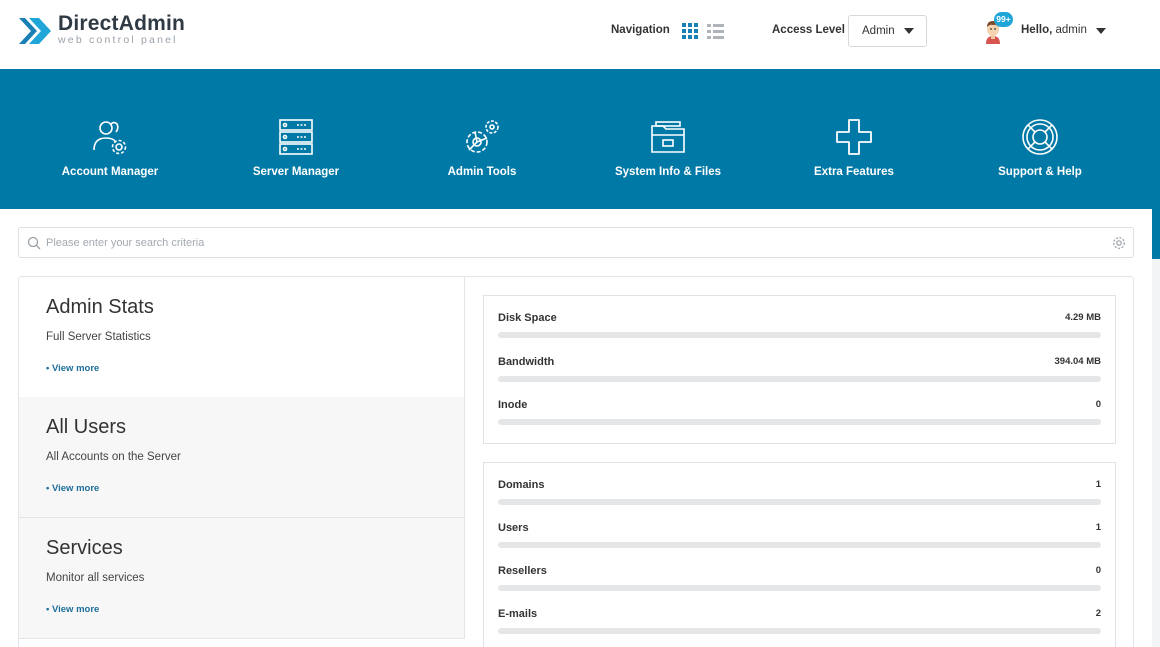  I want to click on gear-icon, so click(1119, 243).